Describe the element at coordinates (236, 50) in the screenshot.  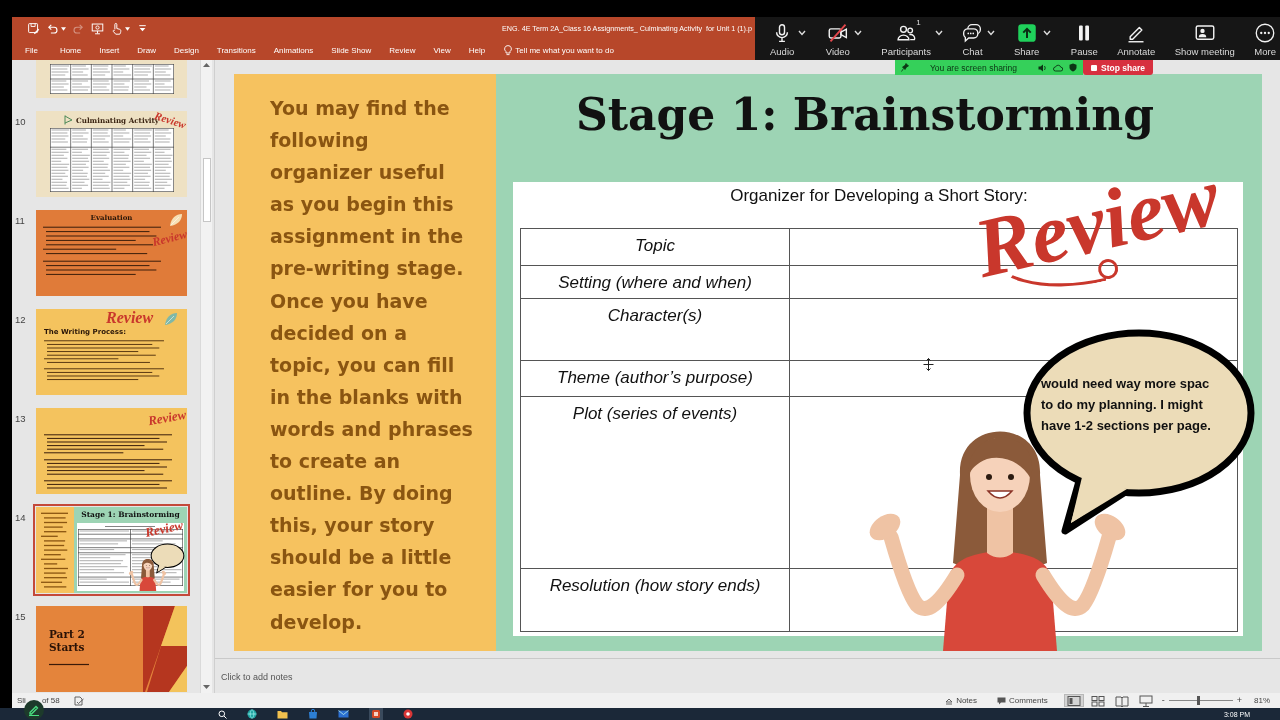
I see `ribbon-tab: Transitions` at that location.